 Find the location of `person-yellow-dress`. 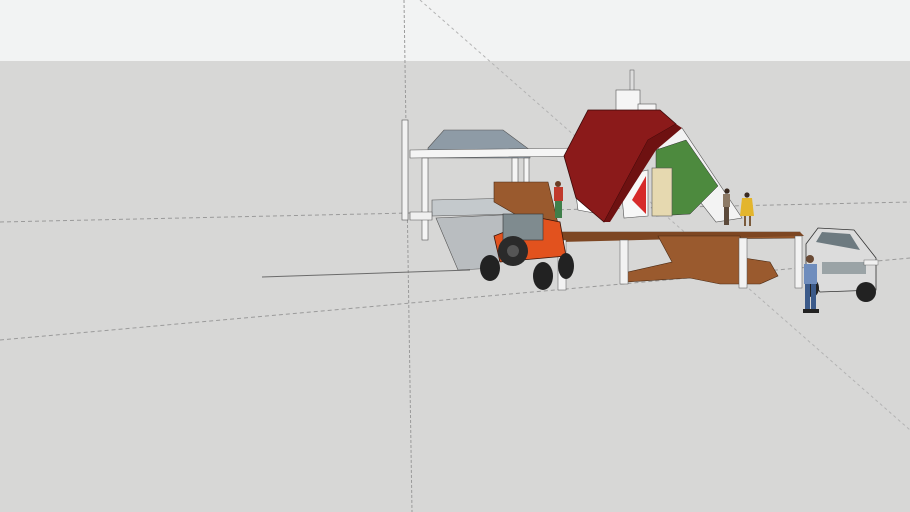

person-yellow-dress is located at coordinates (747, 209).